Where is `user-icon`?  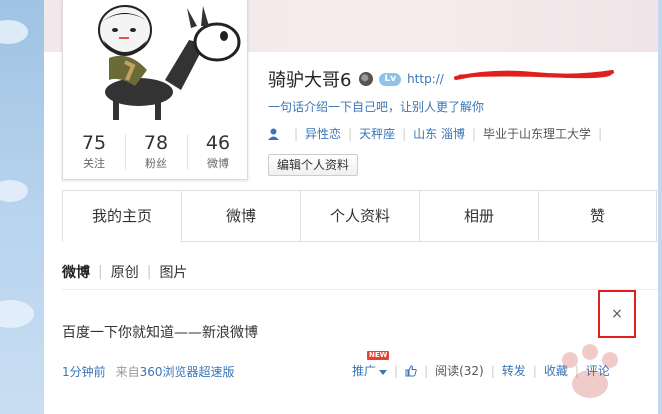
user-icon is located at coordinates (273, 134).